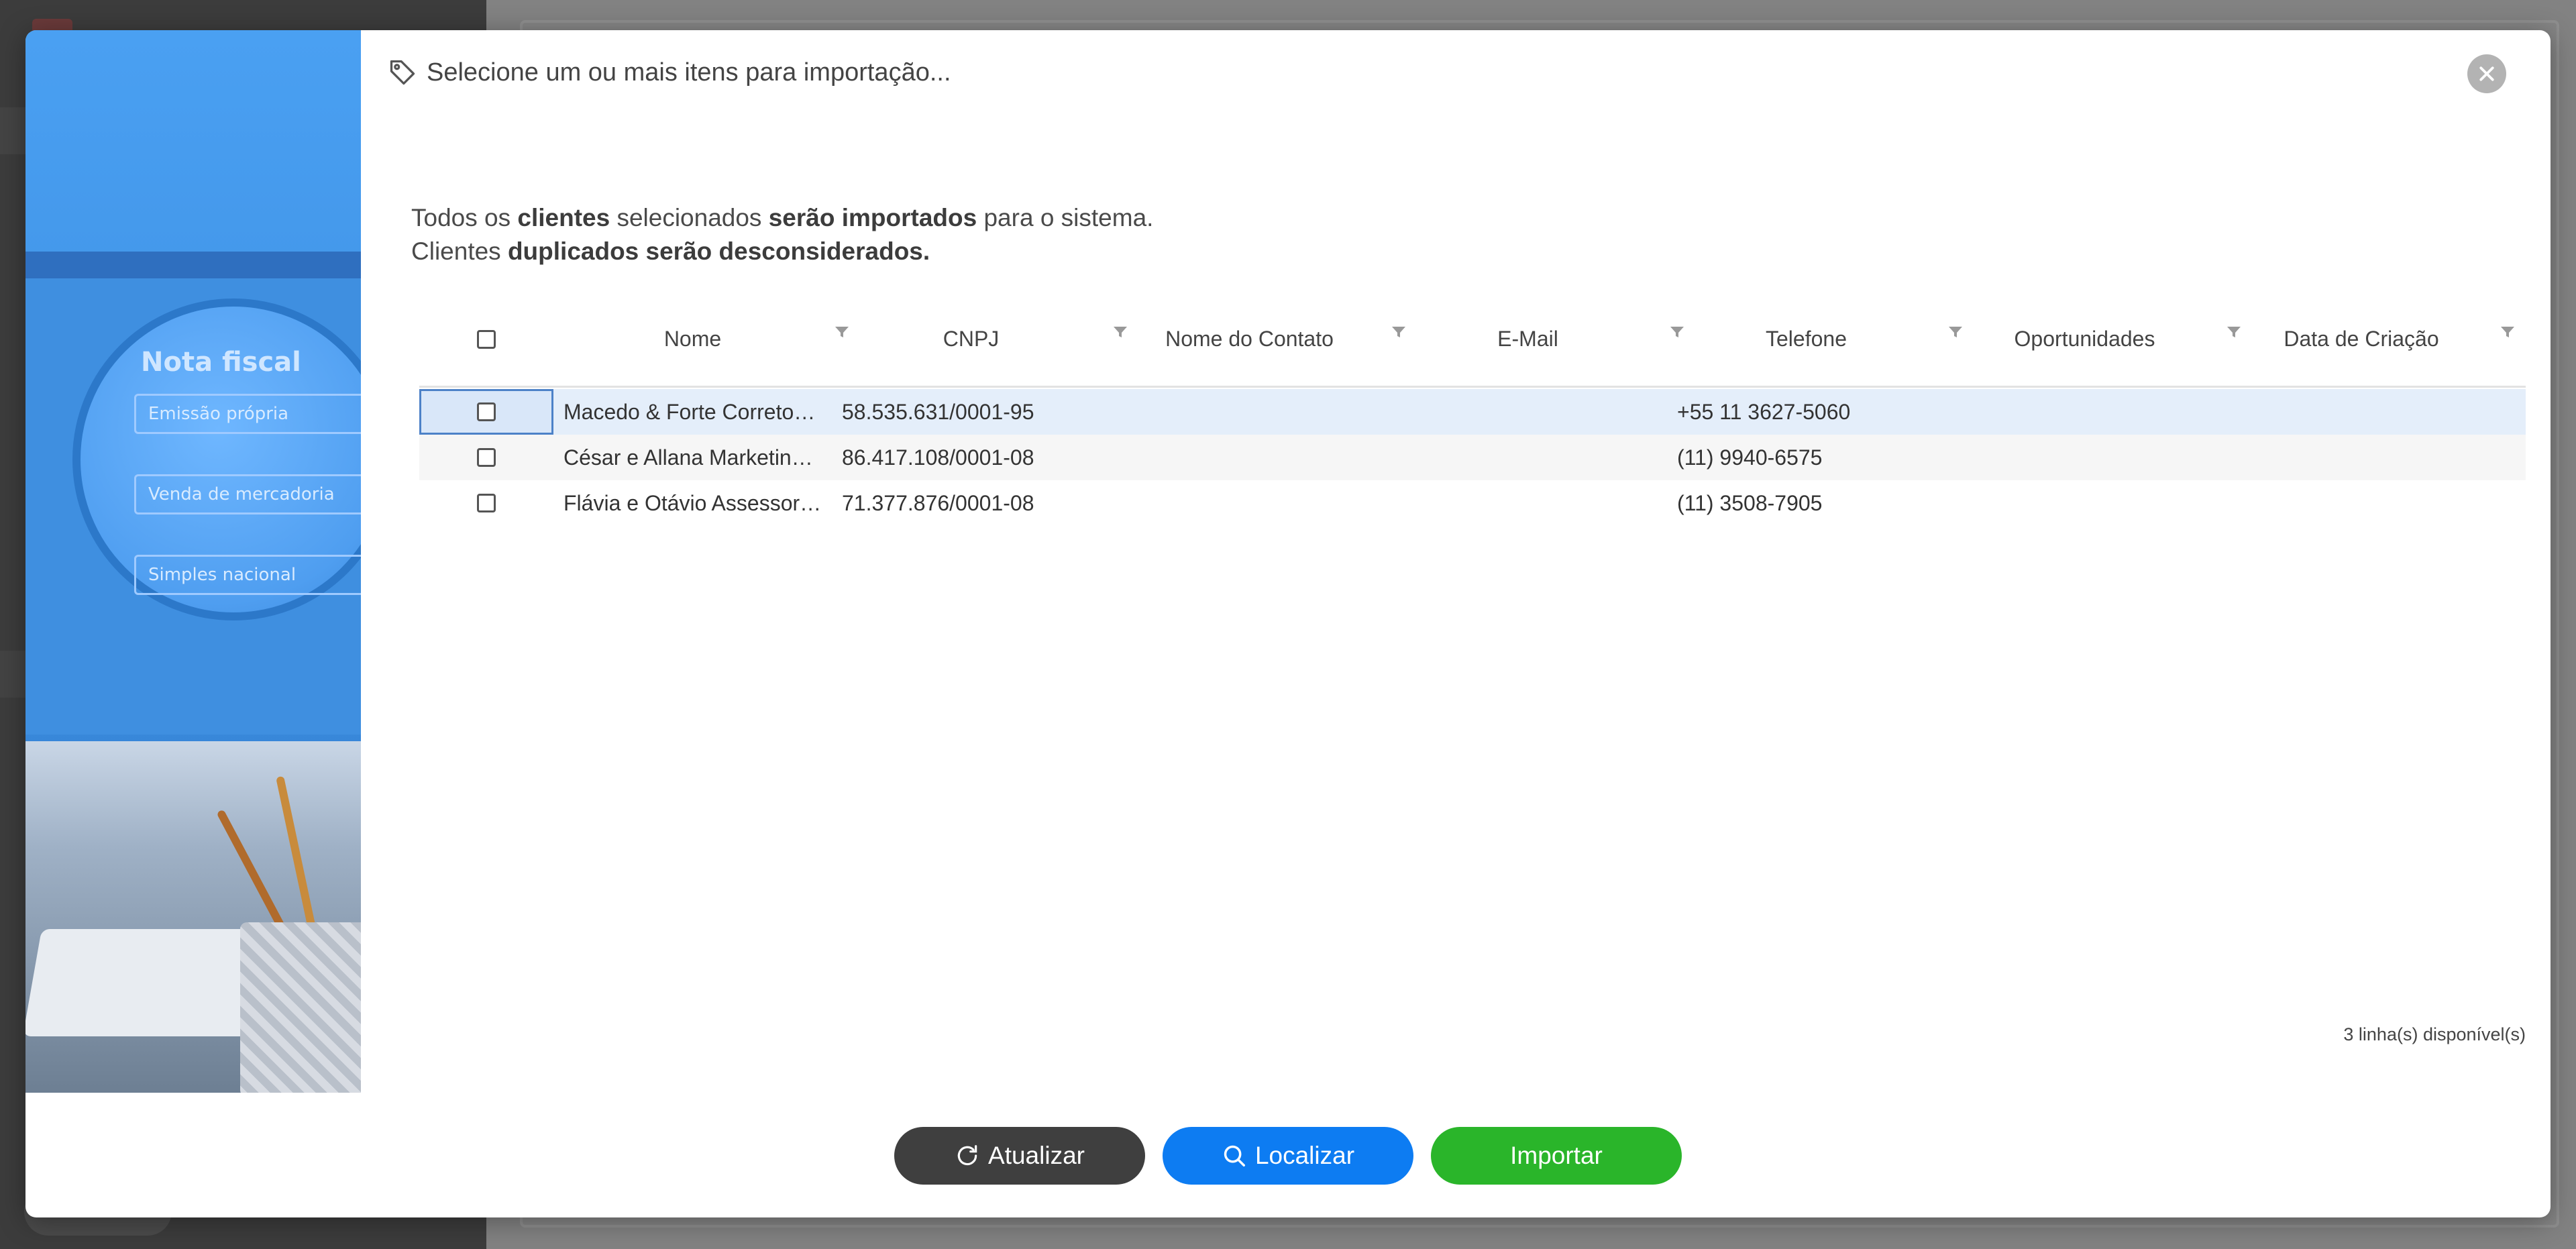  What do you see at coordinates (2434, 1034) in the screenshot?
I see `rows-available-count: 3 linha(s) disponível(s)` at bounding box center [2434, 1034].